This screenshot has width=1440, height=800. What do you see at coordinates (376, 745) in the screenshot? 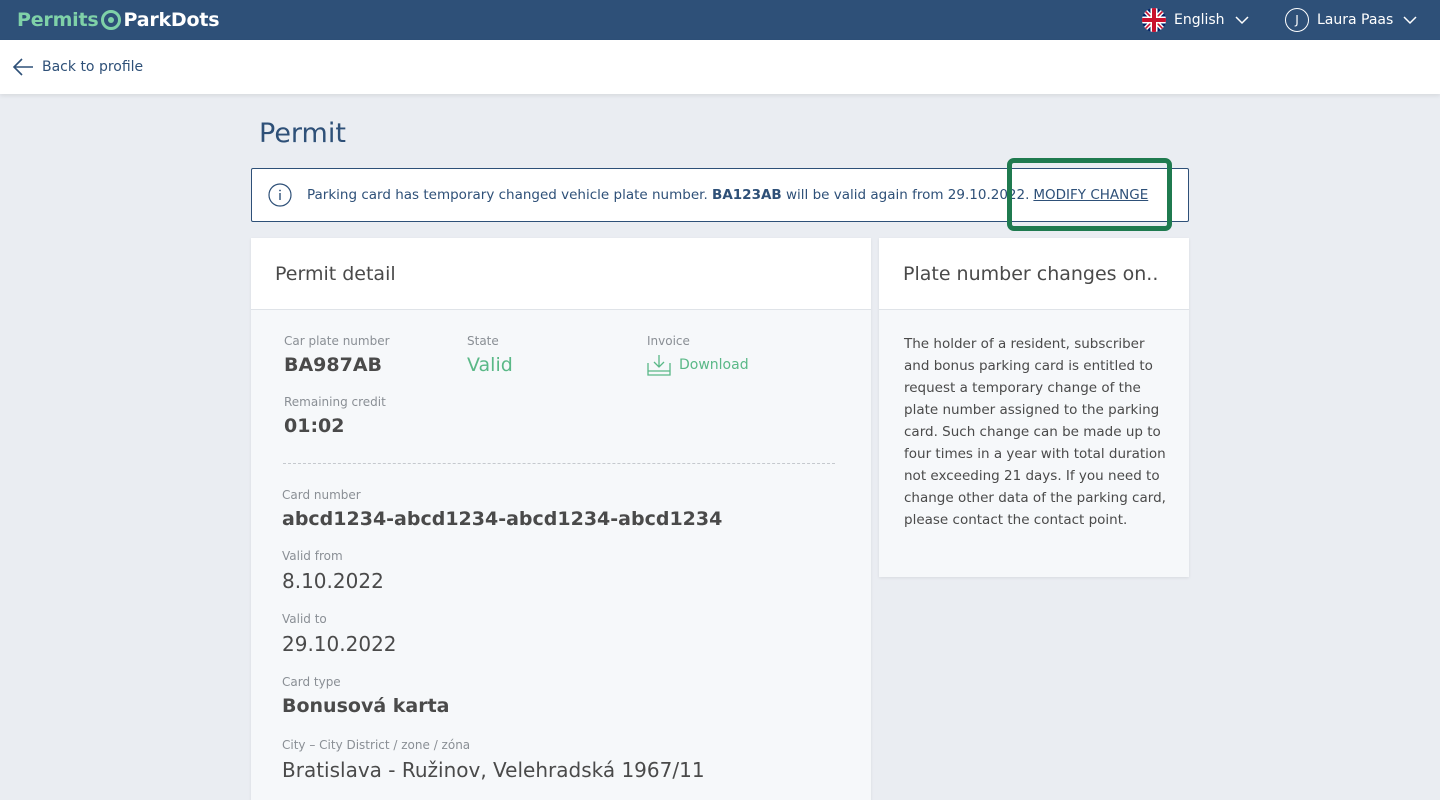
I see `city-label: City – City District / zone / zóna` at bounding box center [376, 745].